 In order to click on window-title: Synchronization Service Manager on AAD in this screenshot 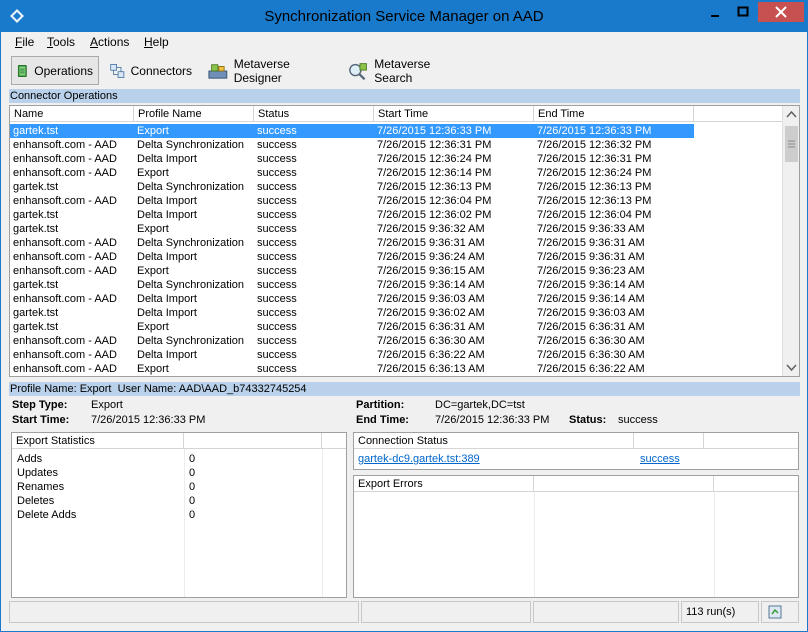, I will do `click(404, 16)`.